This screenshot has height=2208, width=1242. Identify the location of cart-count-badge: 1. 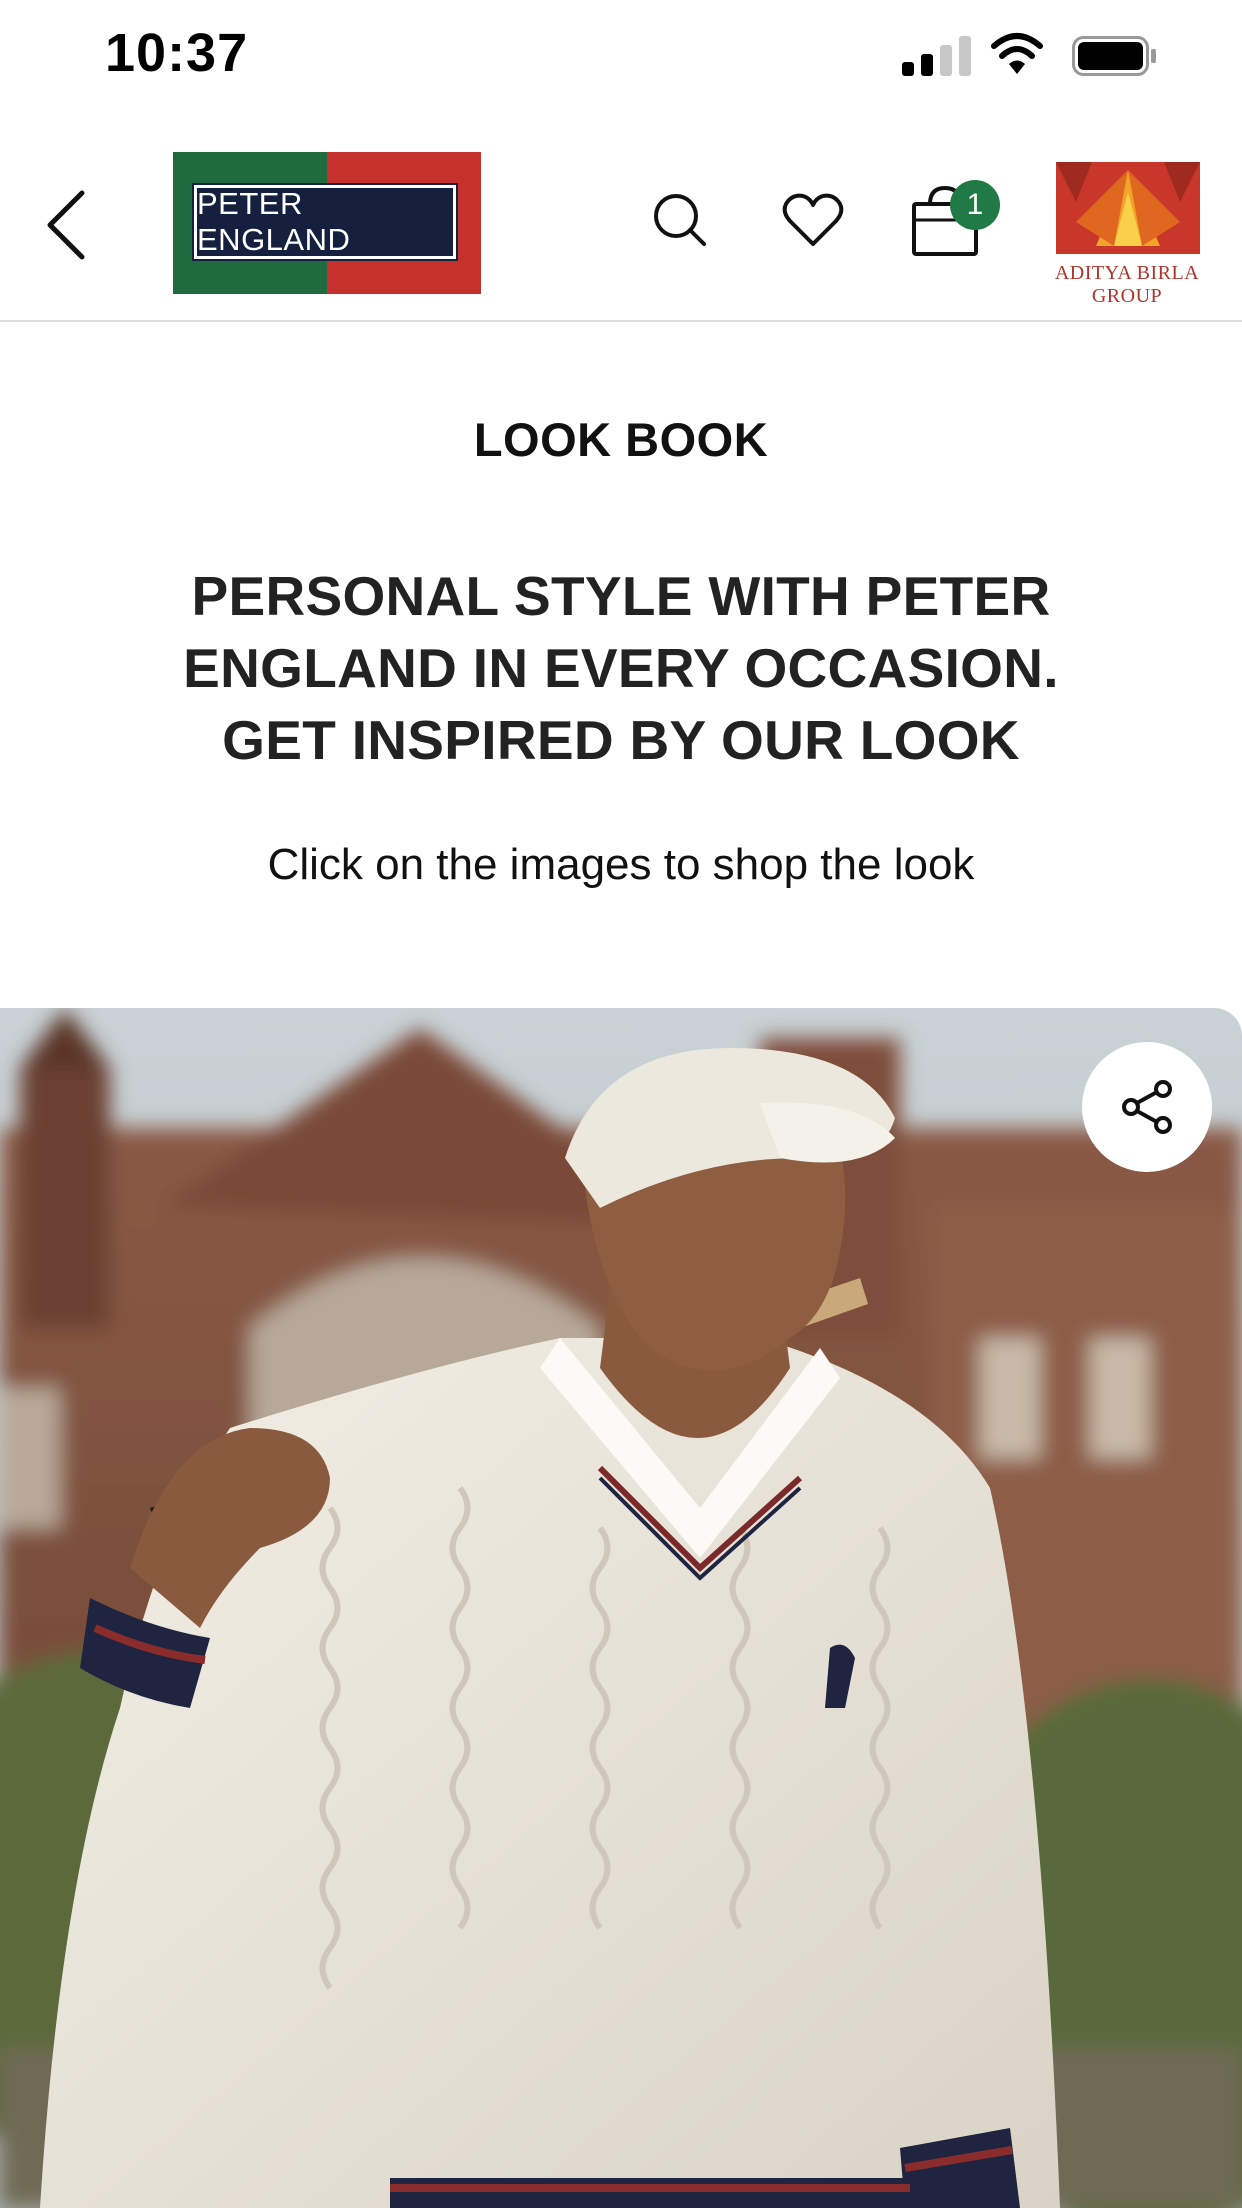
(975, 205).